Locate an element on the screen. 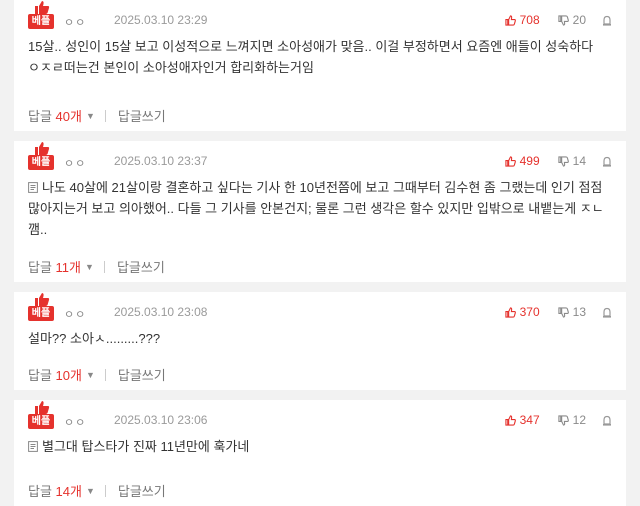 The width and height of the screenshot is (640, 506). comment-actions: 답글 11개 ▼ 답글쓰기 is located at coordinates (96, 266).